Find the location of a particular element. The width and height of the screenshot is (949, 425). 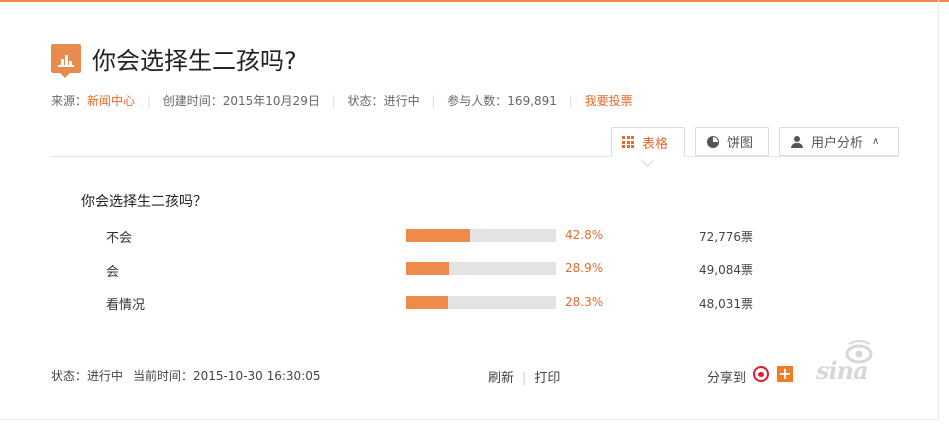

tab-label: 用户分析 is located at coordinates (837, 143).